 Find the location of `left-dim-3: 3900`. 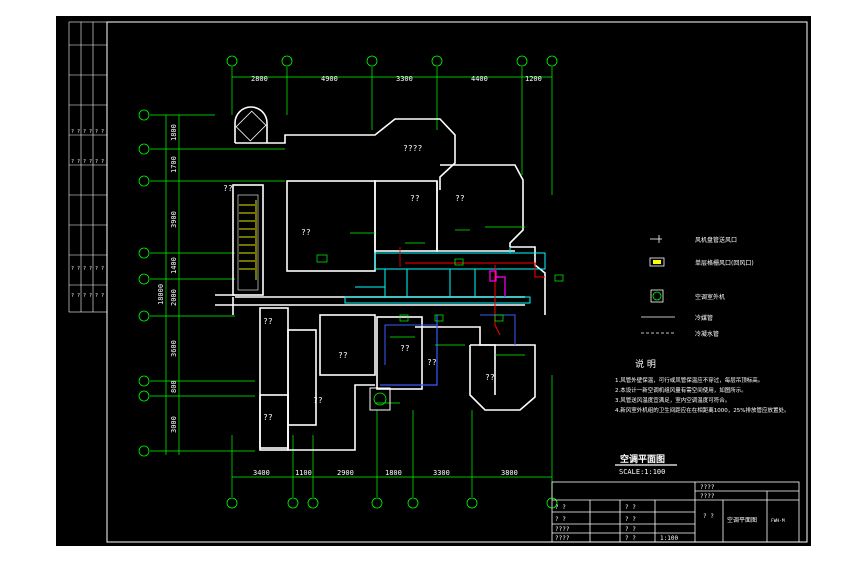

left-dim-3: 3900 is located at coordinates (174, 219).